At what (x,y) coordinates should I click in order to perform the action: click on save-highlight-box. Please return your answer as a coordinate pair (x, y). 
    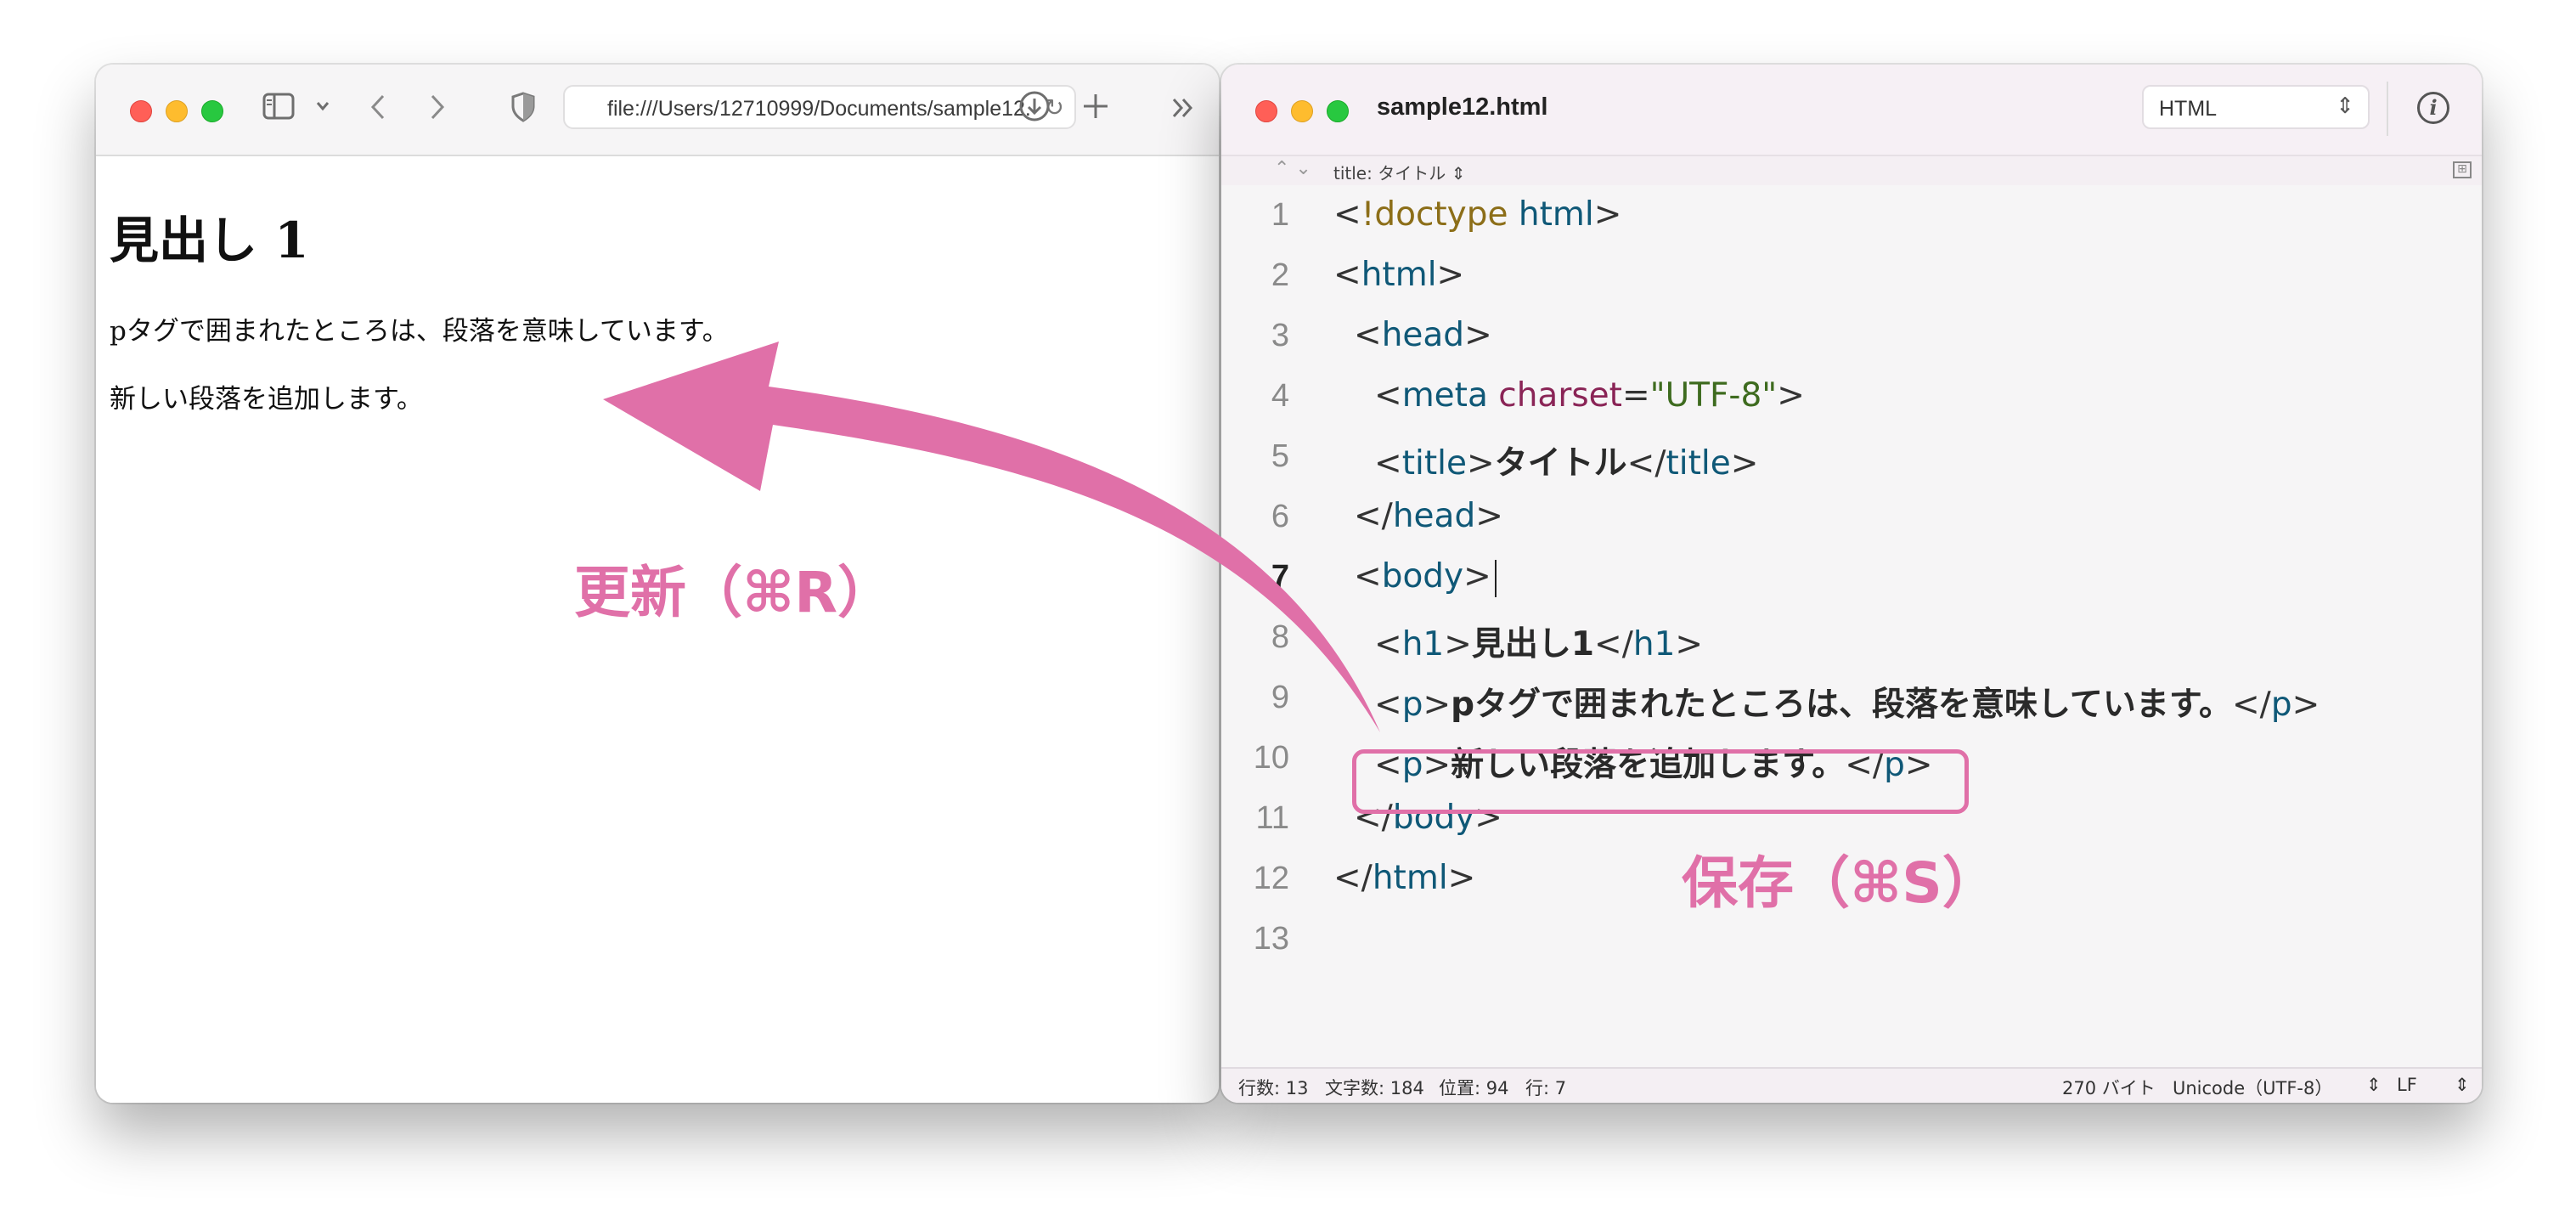
    Looking at the image, I should click on (1660, 781).